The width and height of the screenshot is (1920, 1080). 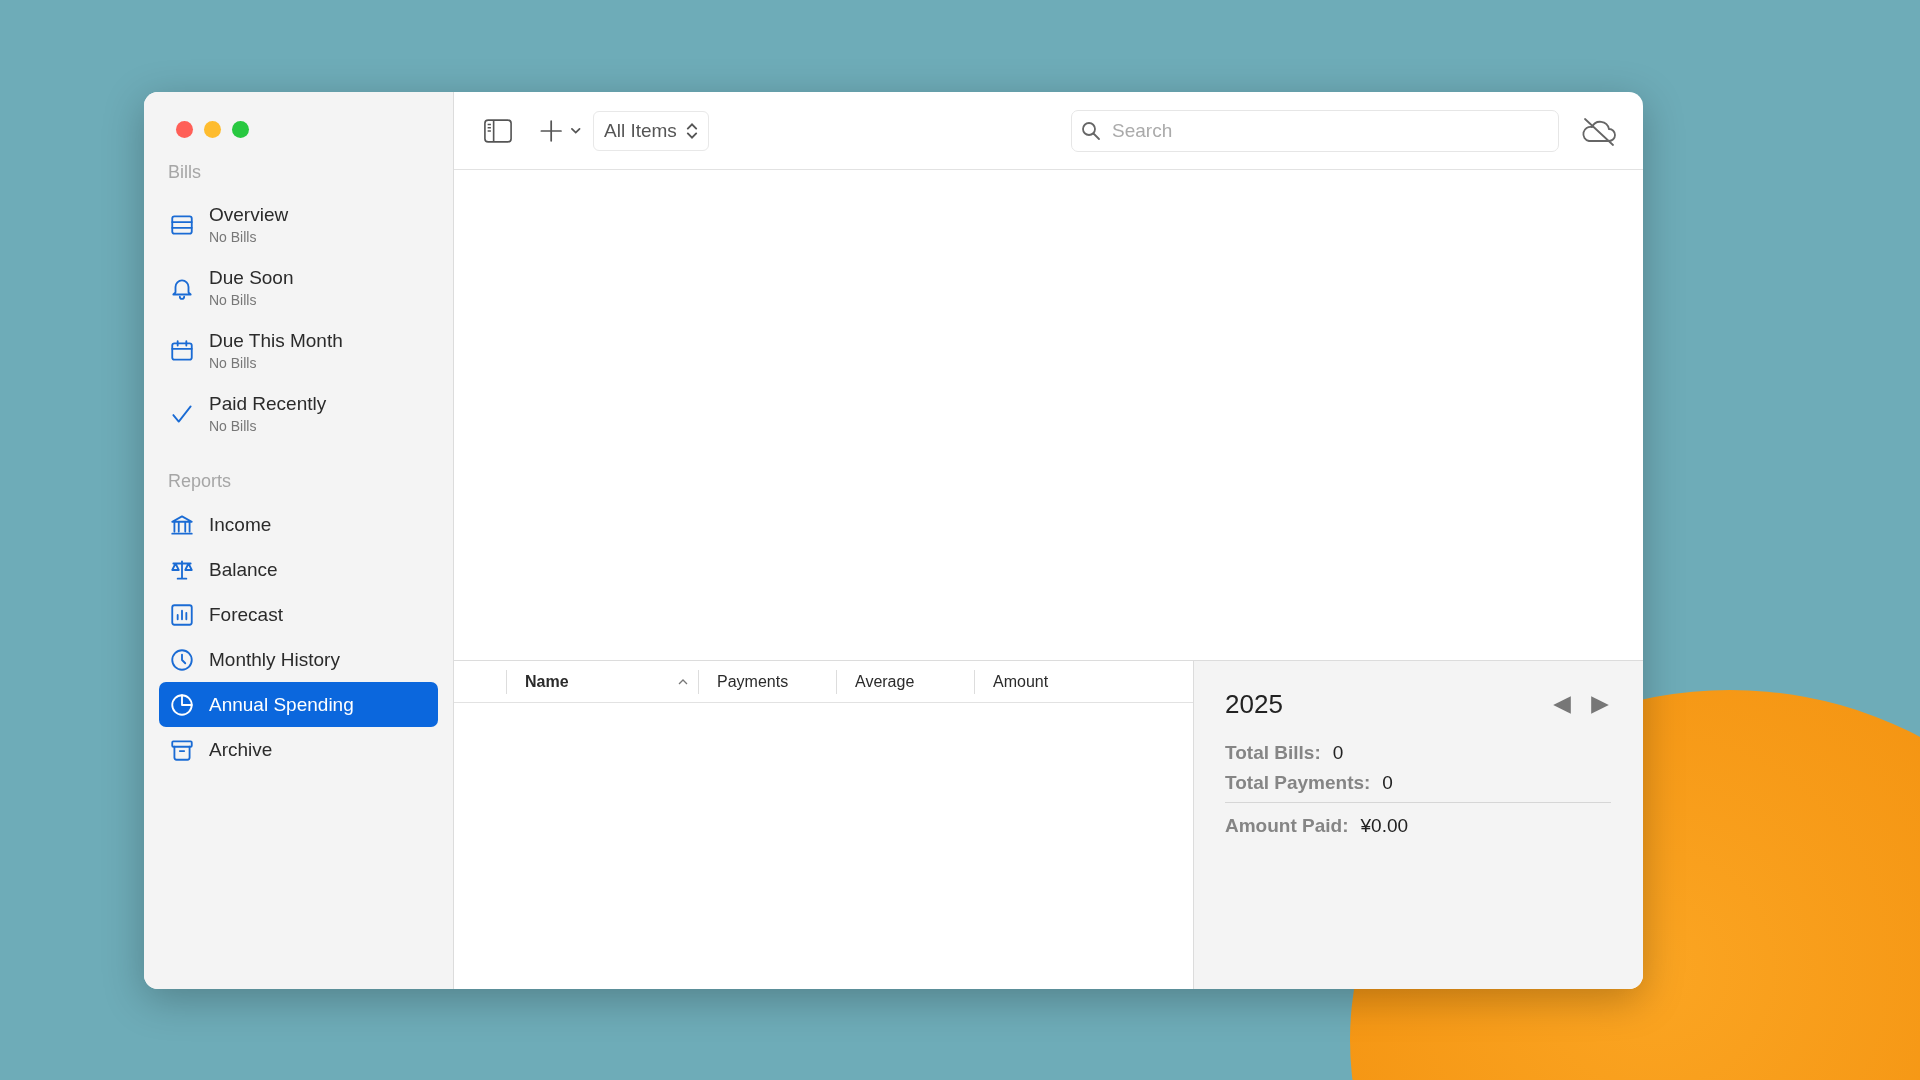 What do you see at coordinates (200, 481) in the screenshot?
I see `section-header: Reports` at bounding box center [200, 481].